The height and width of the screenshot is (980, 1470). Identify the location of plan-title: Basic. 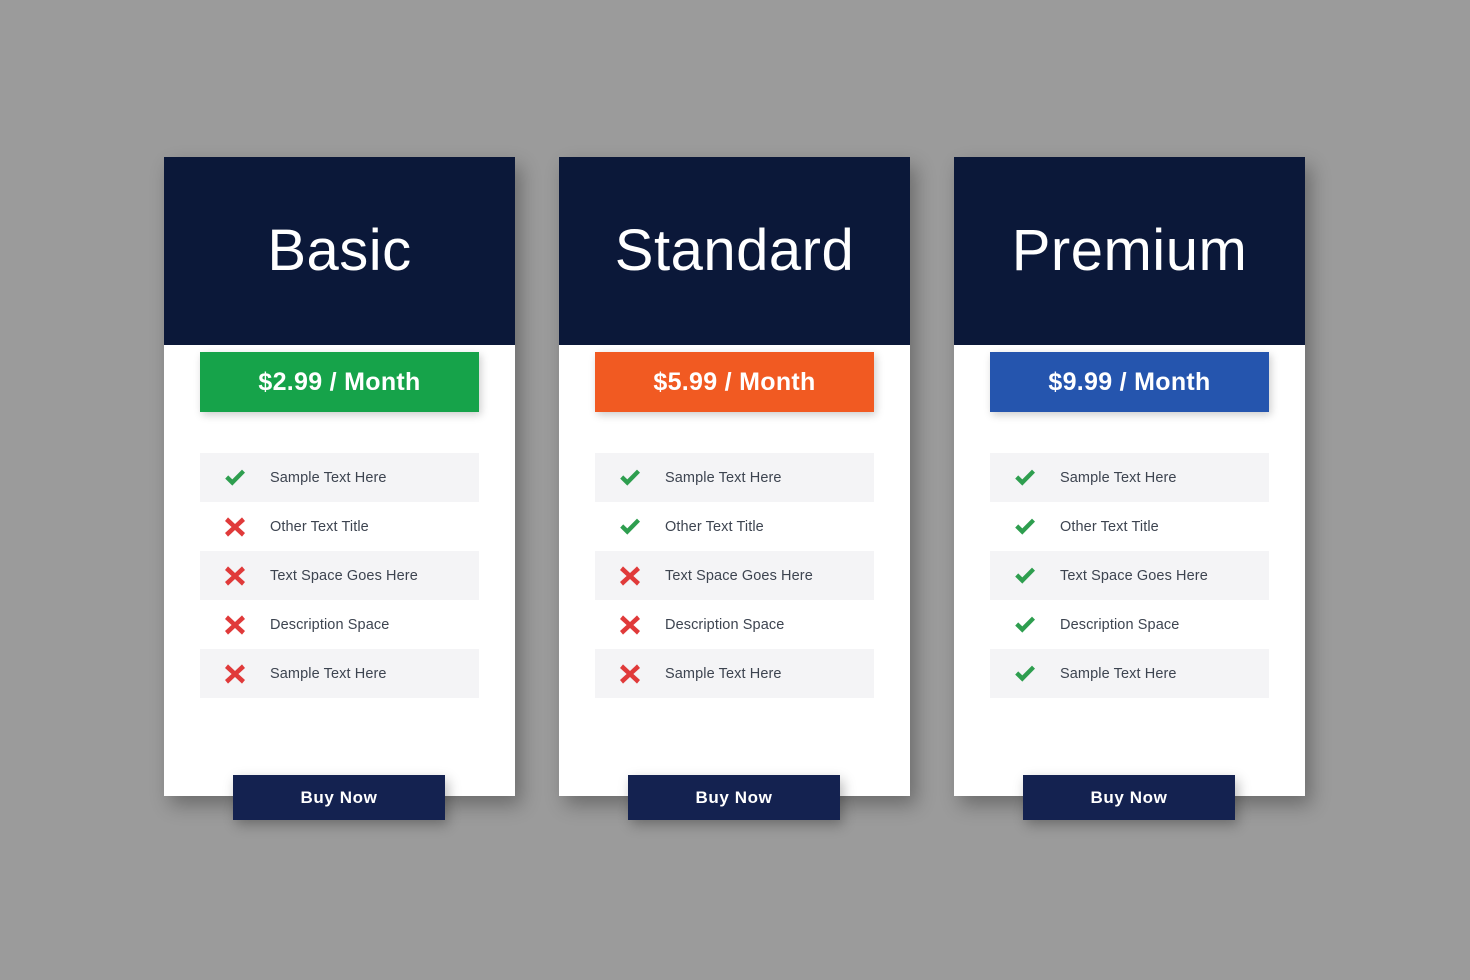
(339, 250).